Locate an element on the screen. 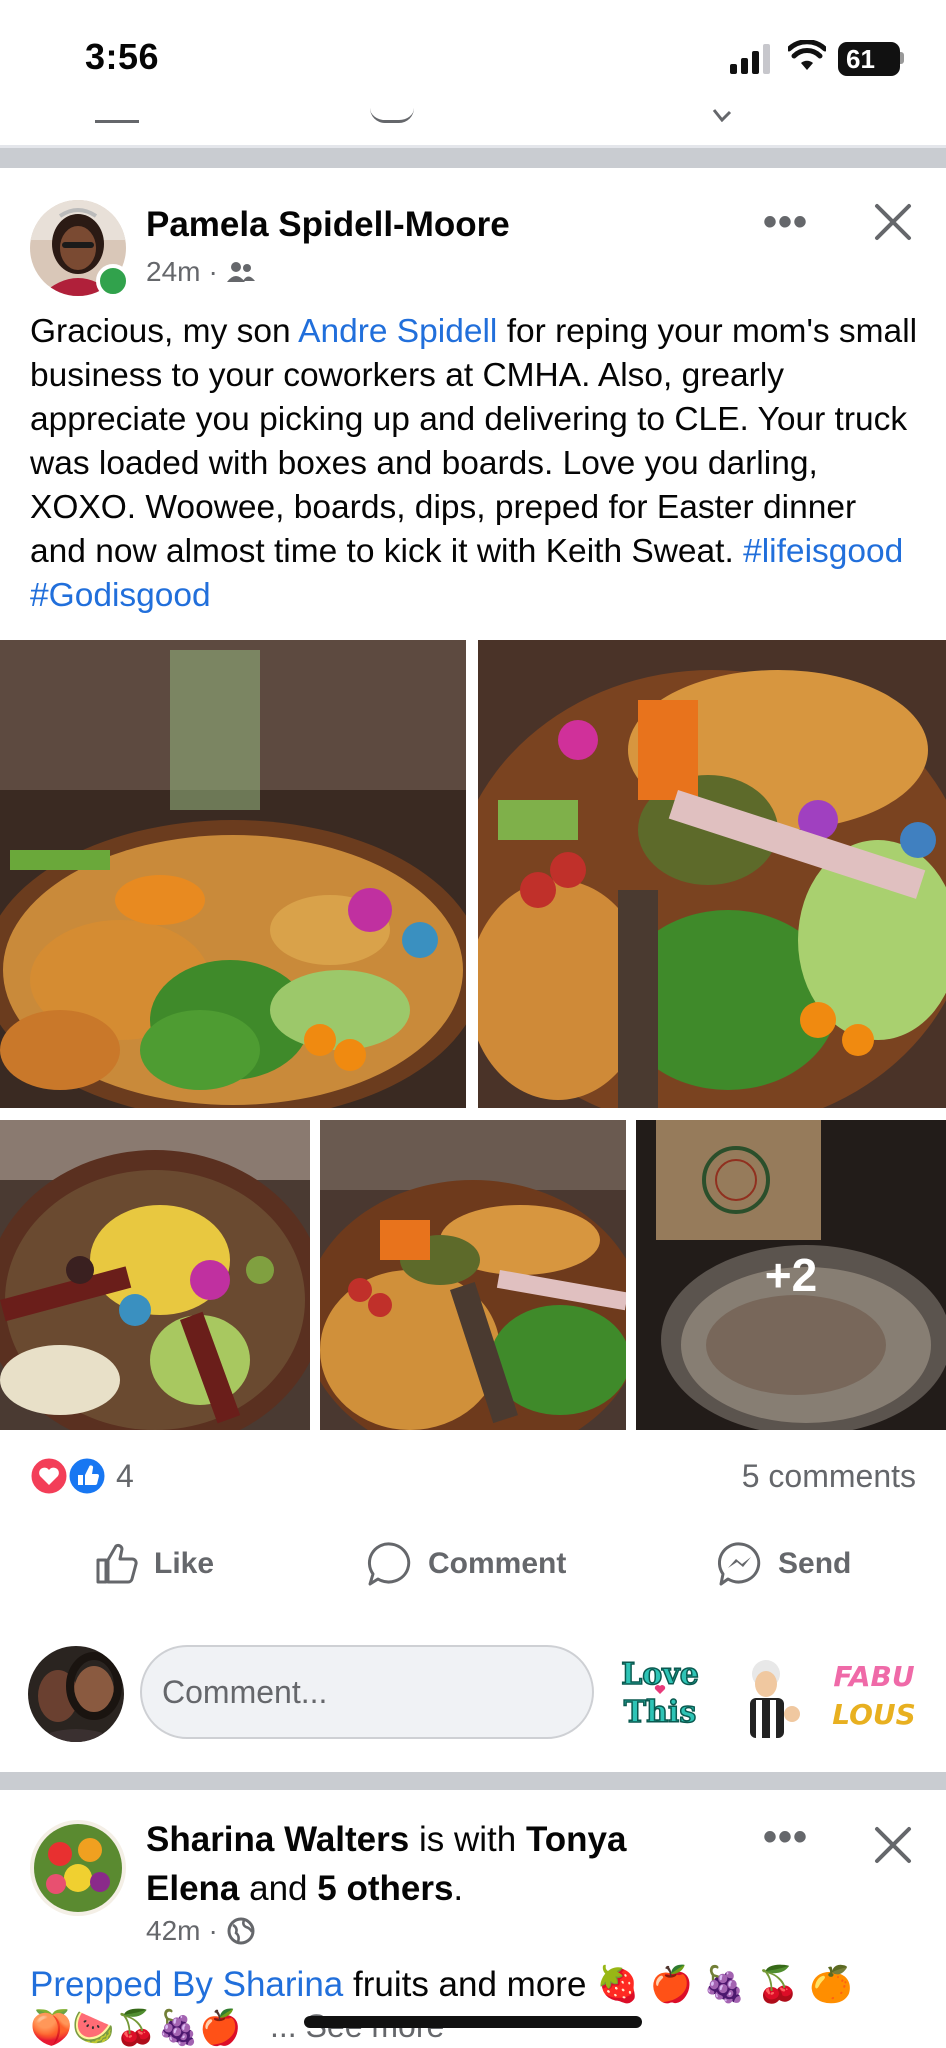  comment-button: Comment is located at coordinates (466, 1564).